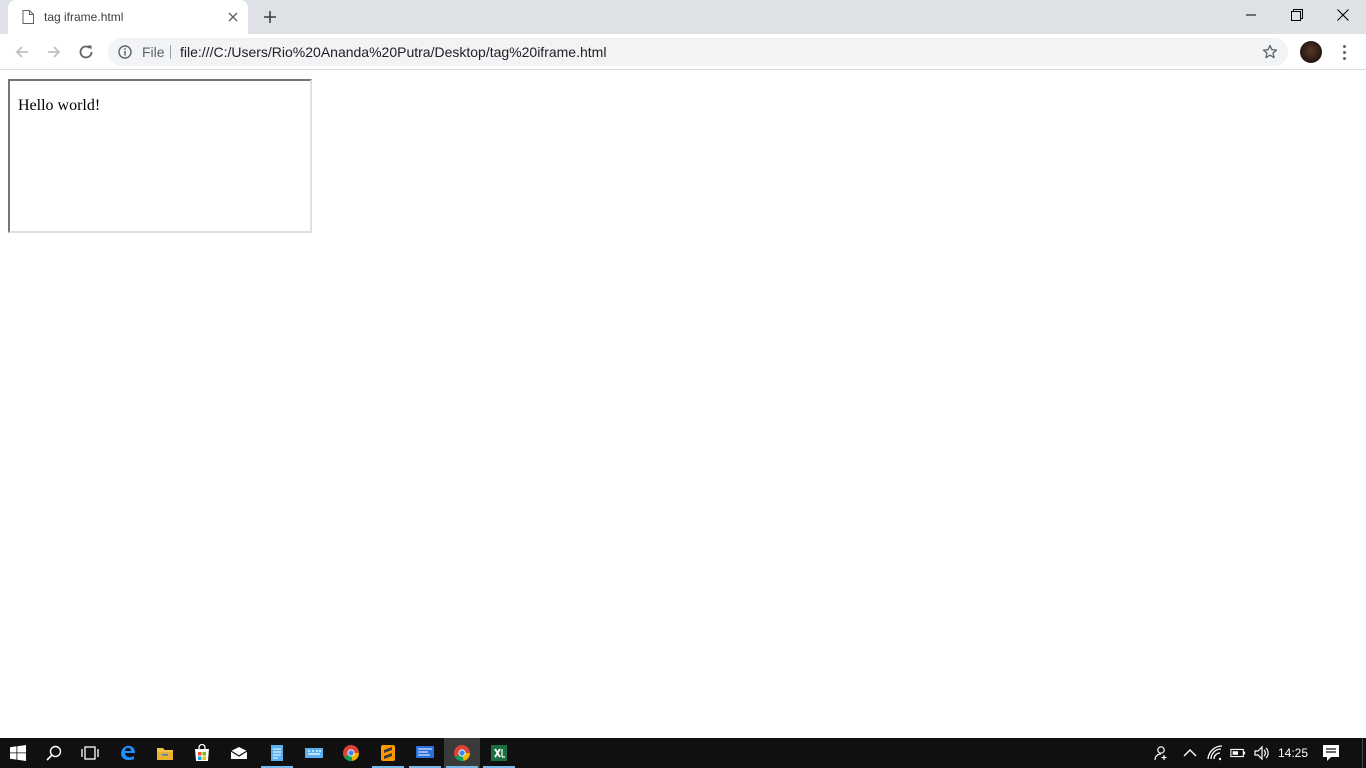 This screenshot has height=768, width=1366. I want to click on action-center-icon, so click(1332, 753).